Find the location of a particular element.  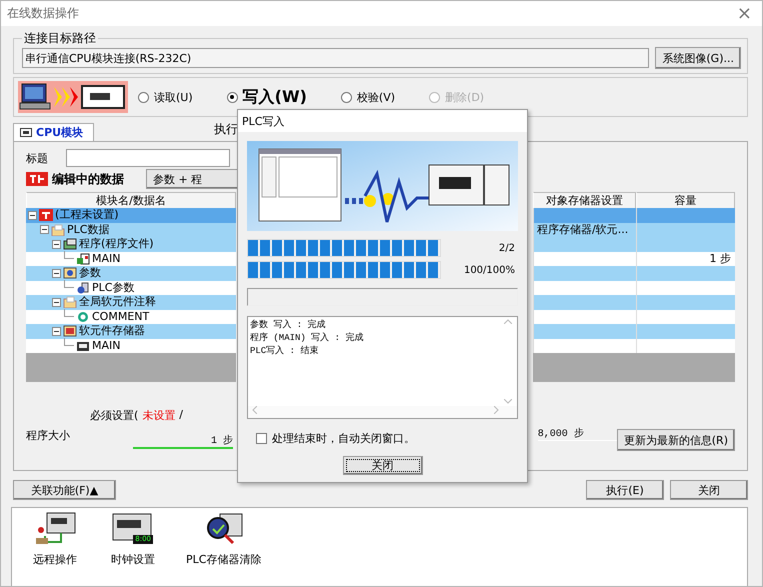

tree-item-label: 程序(程序文件) is located at coordinates (116, 244).